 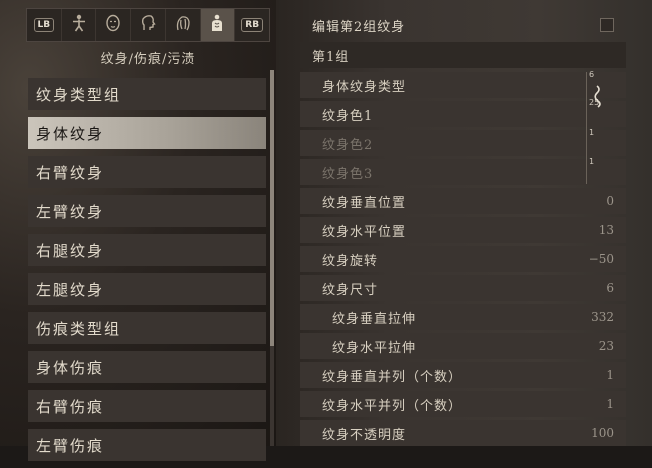 I want to click on row-tattoo-size: 纹身尺寸 6, so click(x=463, y=288).